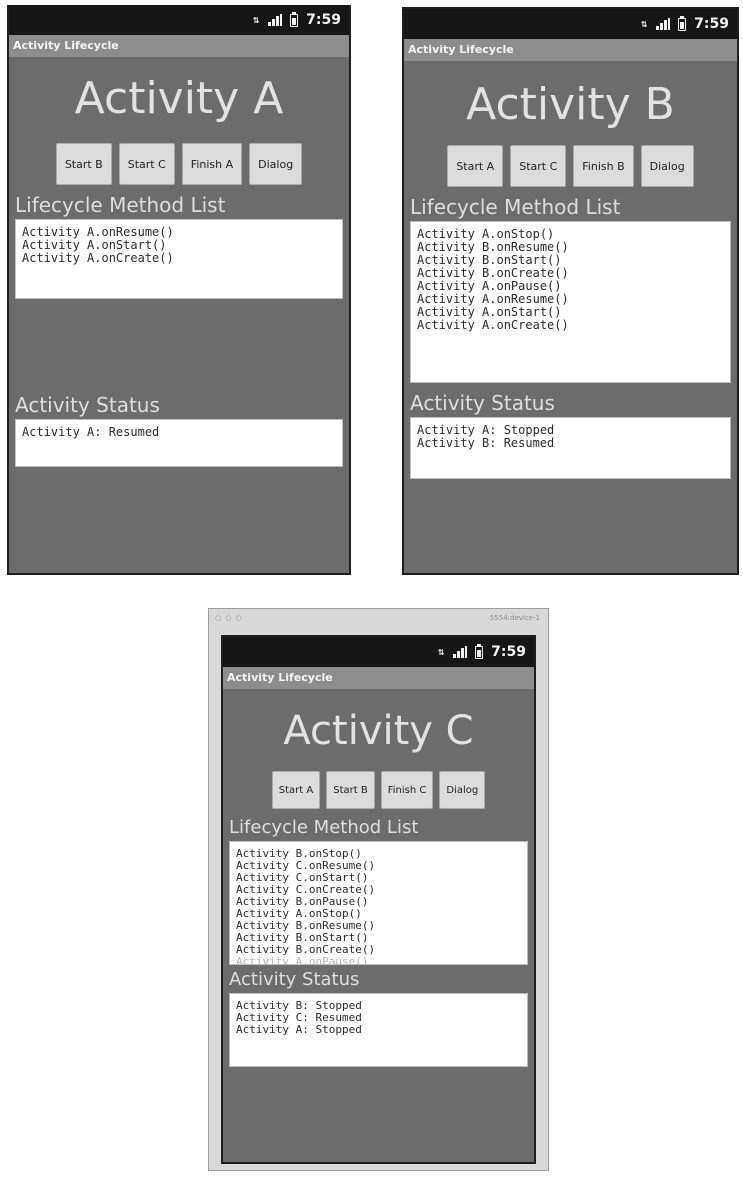  I want to click on activity-heading: Activity B, so click(570, 104).